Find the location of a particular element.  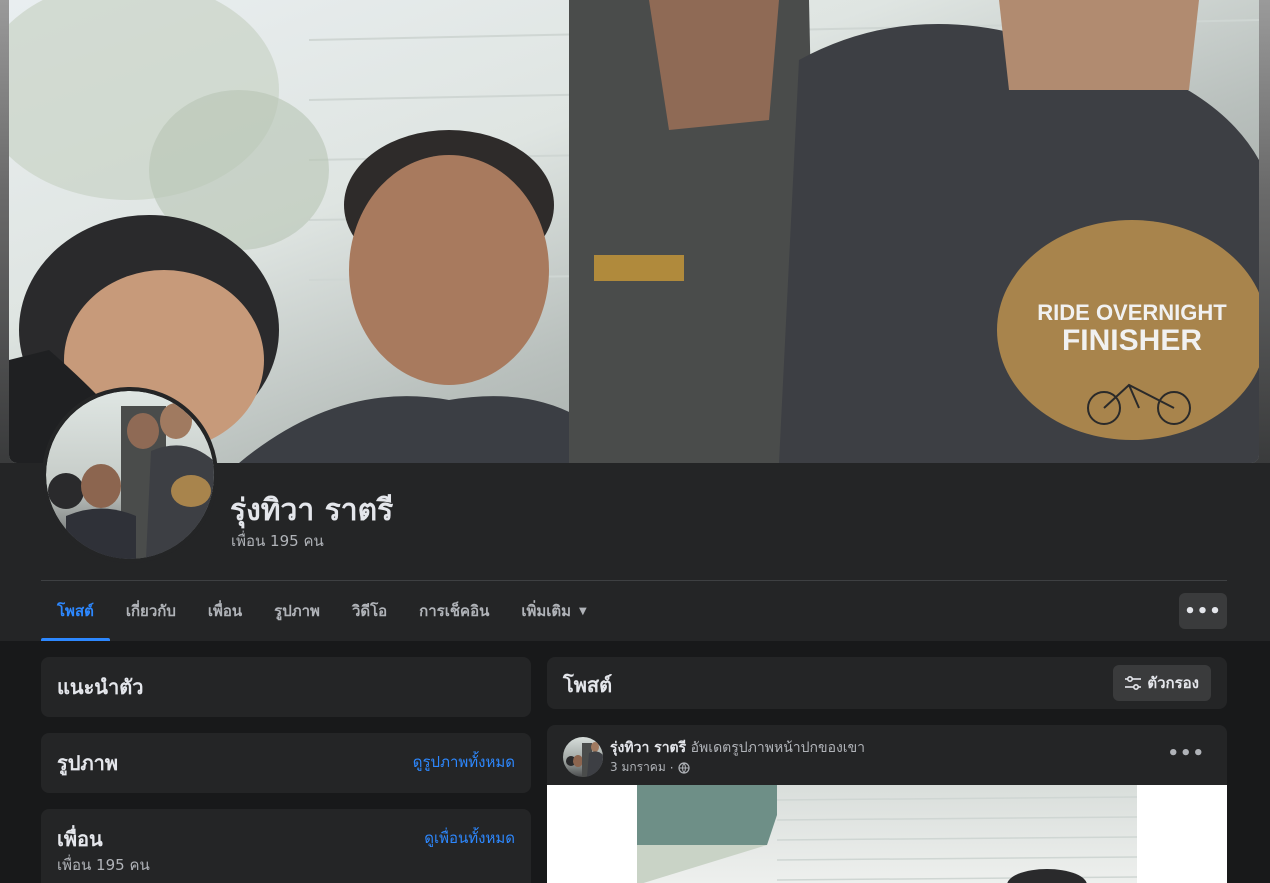

profile-more-button: ••• is located at coordinates (1203, 611).